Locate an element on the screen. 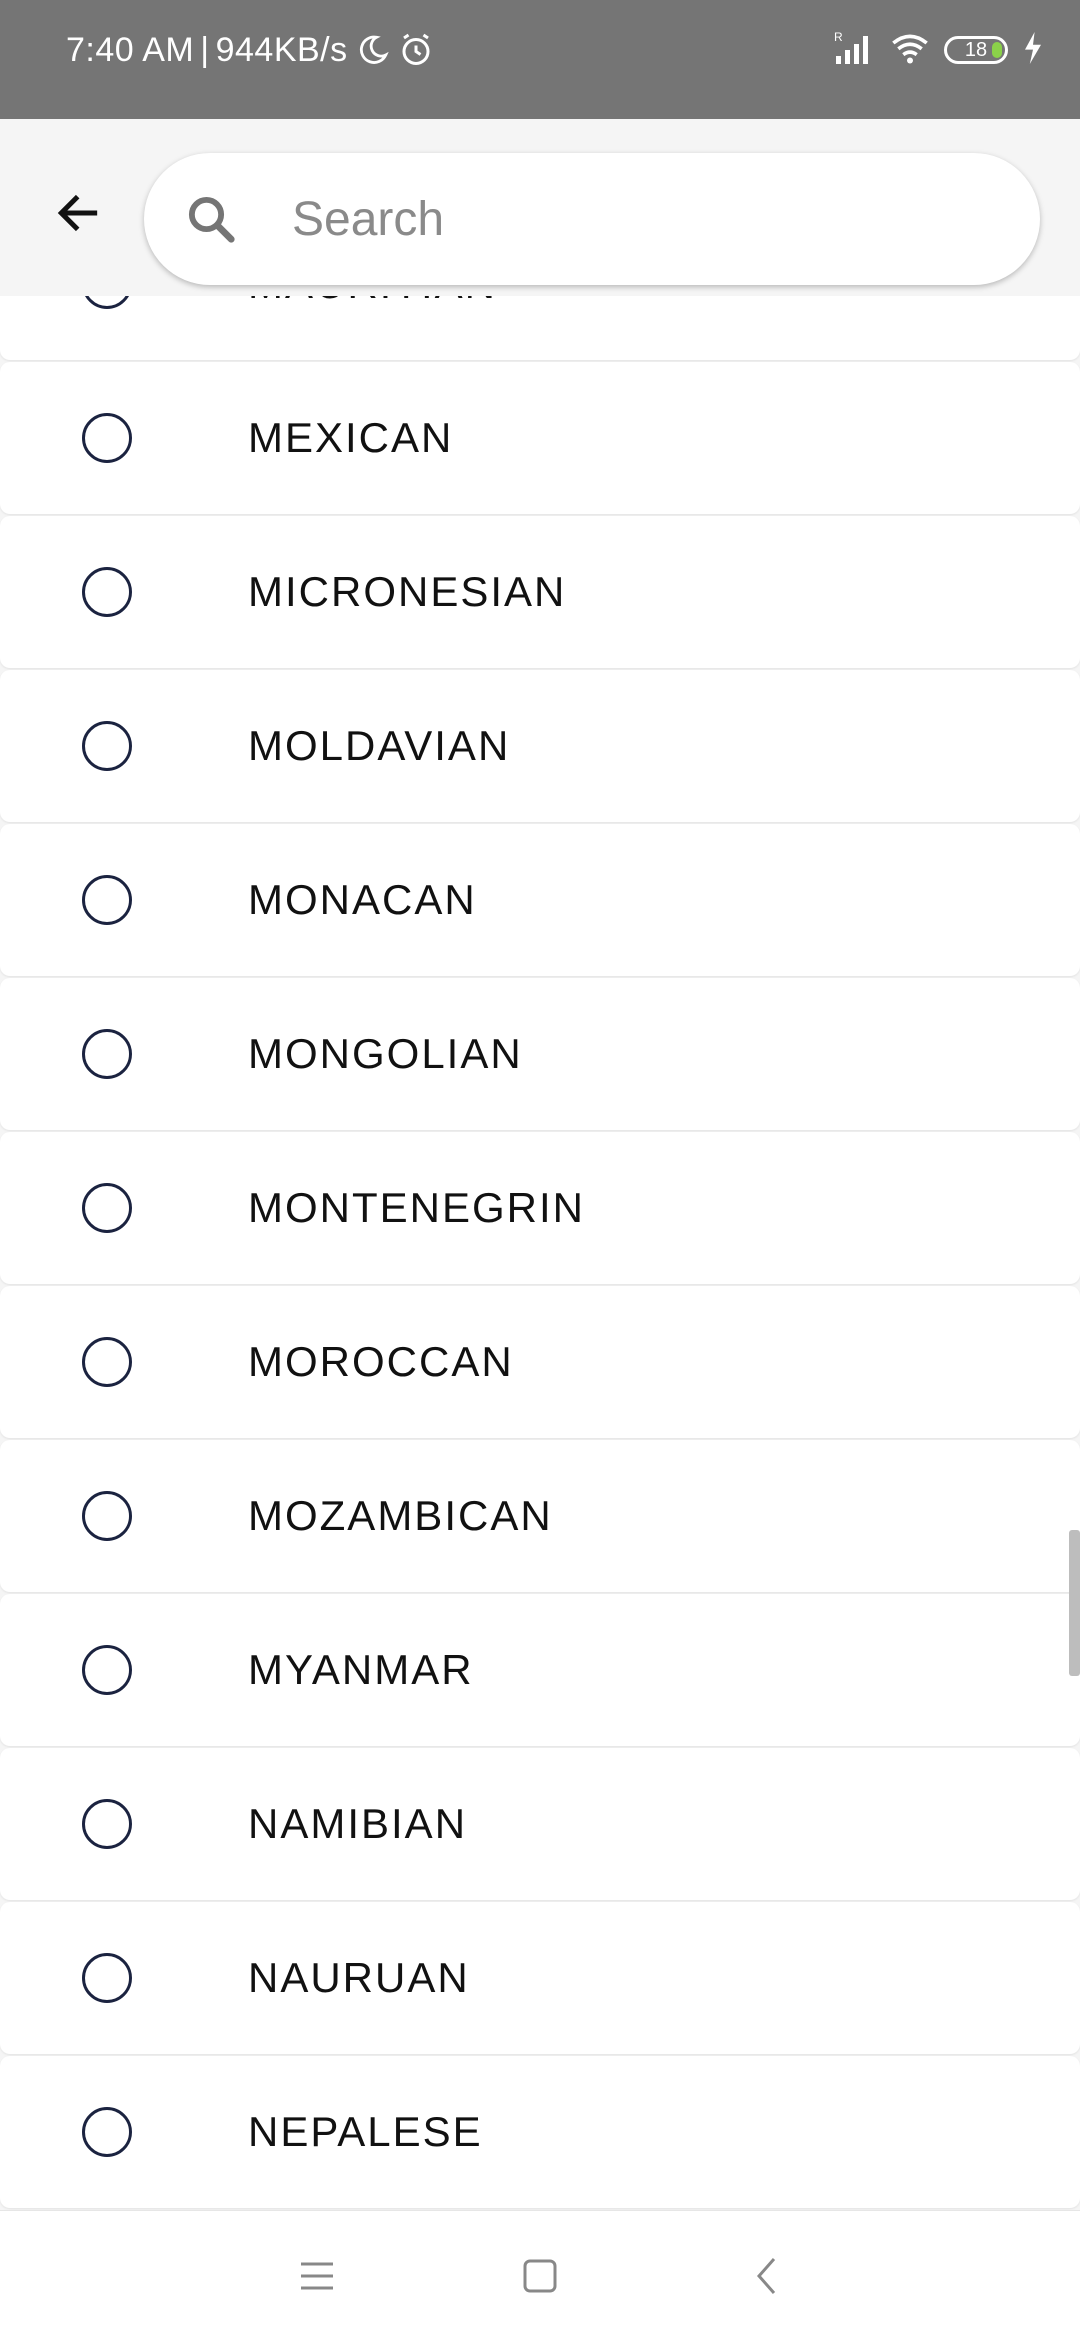 The image size is (1080, 2341). list-item: MOLDAVIAN is located at coordinates (540, 746).